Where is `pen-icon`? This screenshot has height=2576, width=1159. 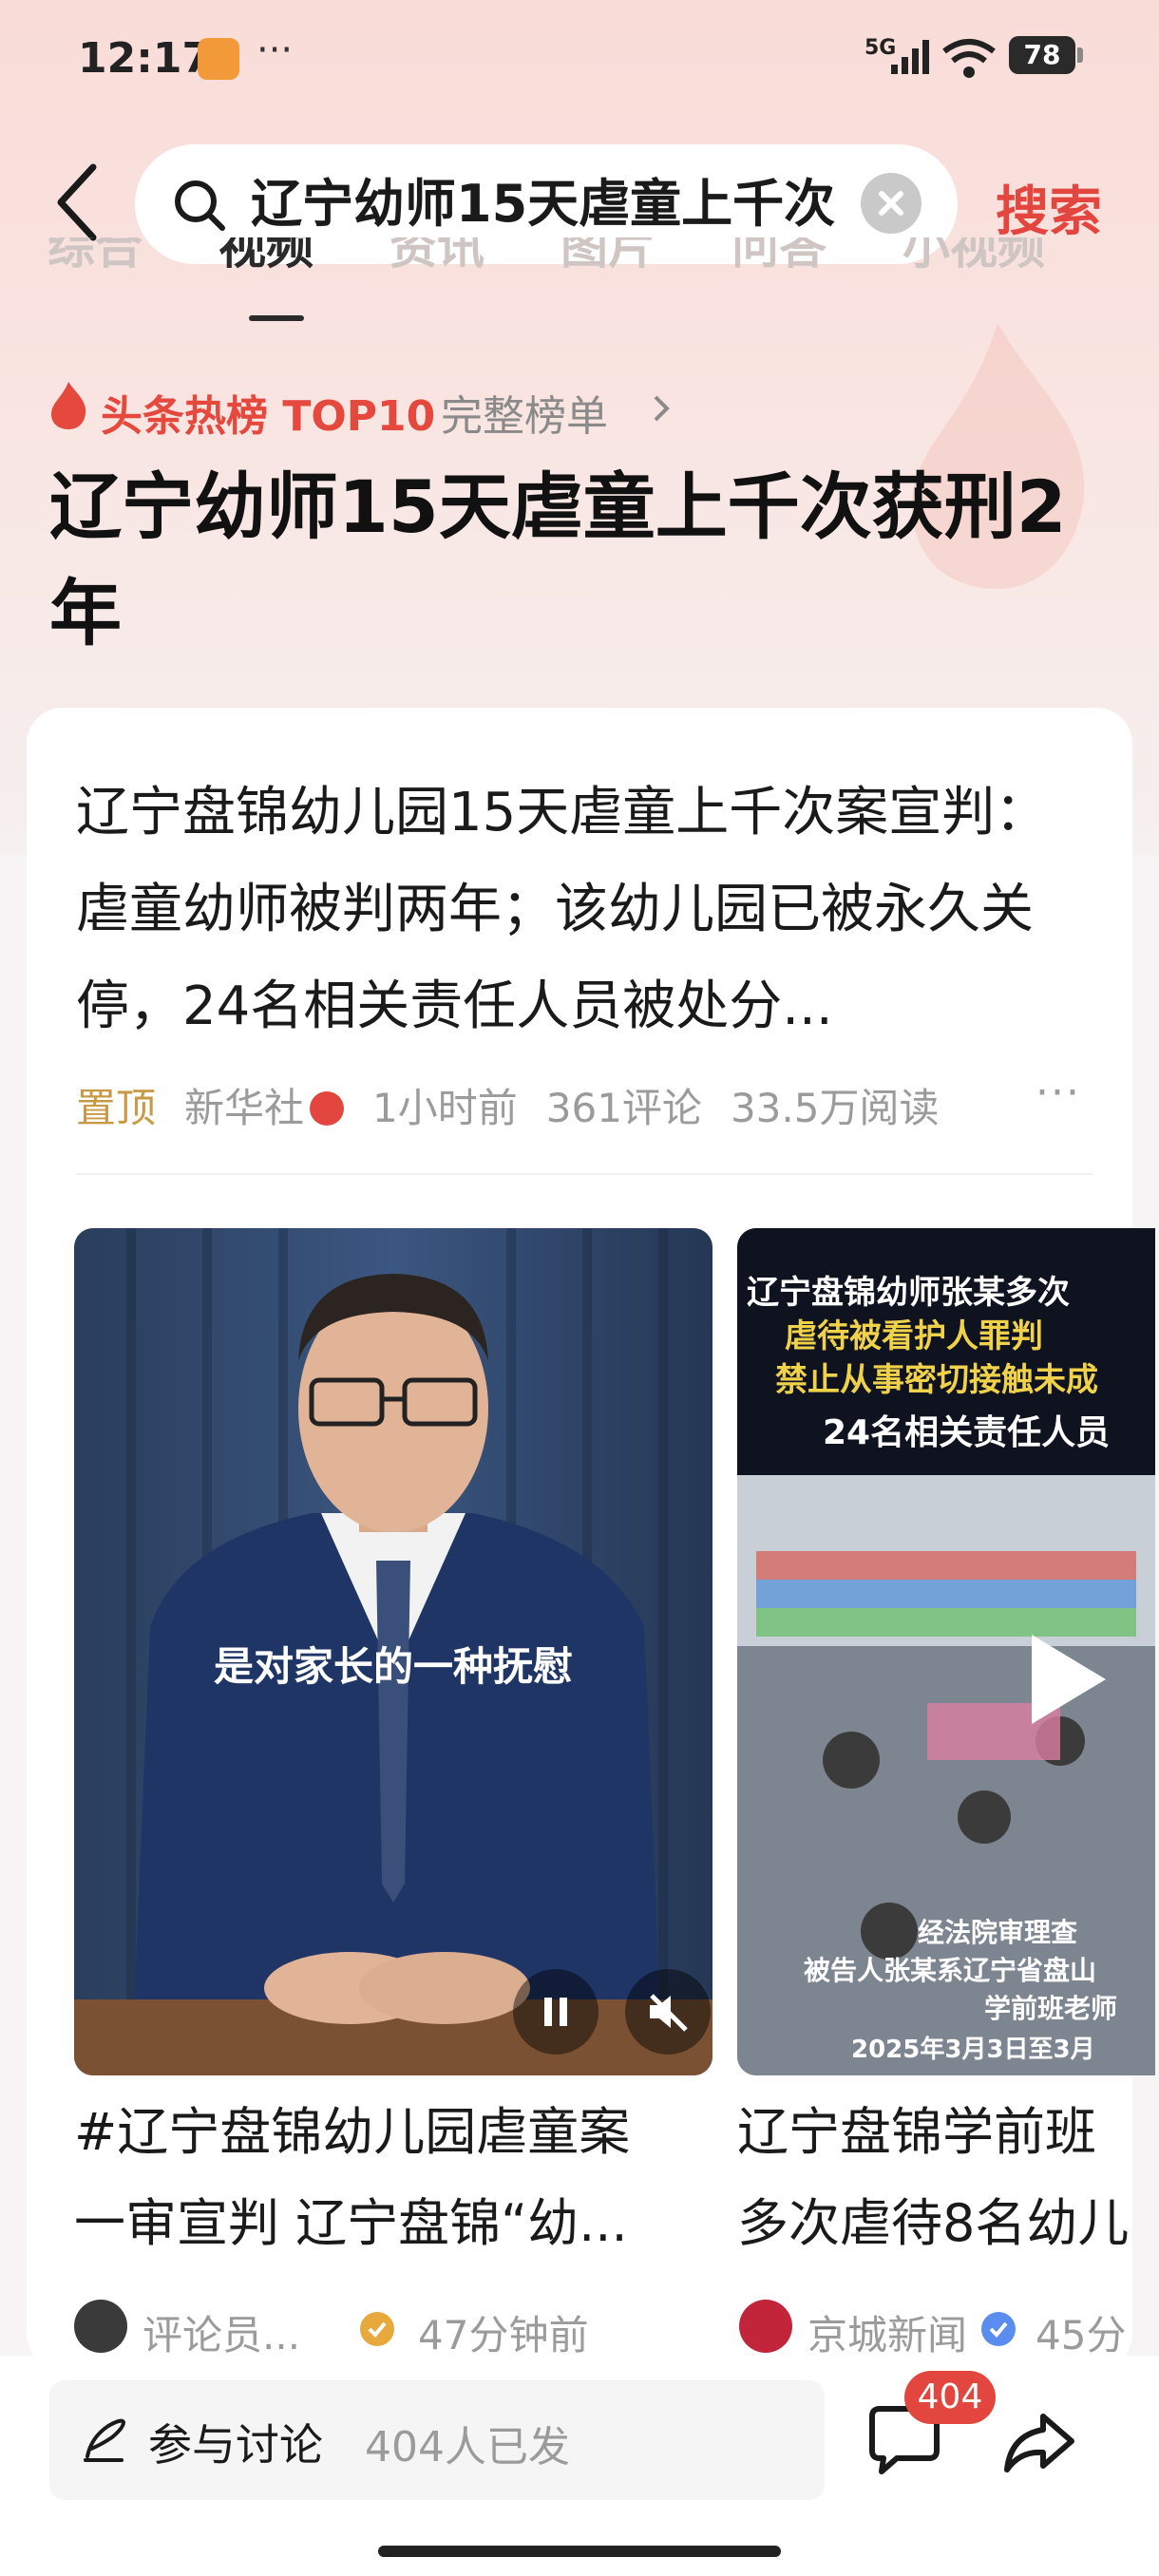
pen-icon is located at coordinates (105, 2440).